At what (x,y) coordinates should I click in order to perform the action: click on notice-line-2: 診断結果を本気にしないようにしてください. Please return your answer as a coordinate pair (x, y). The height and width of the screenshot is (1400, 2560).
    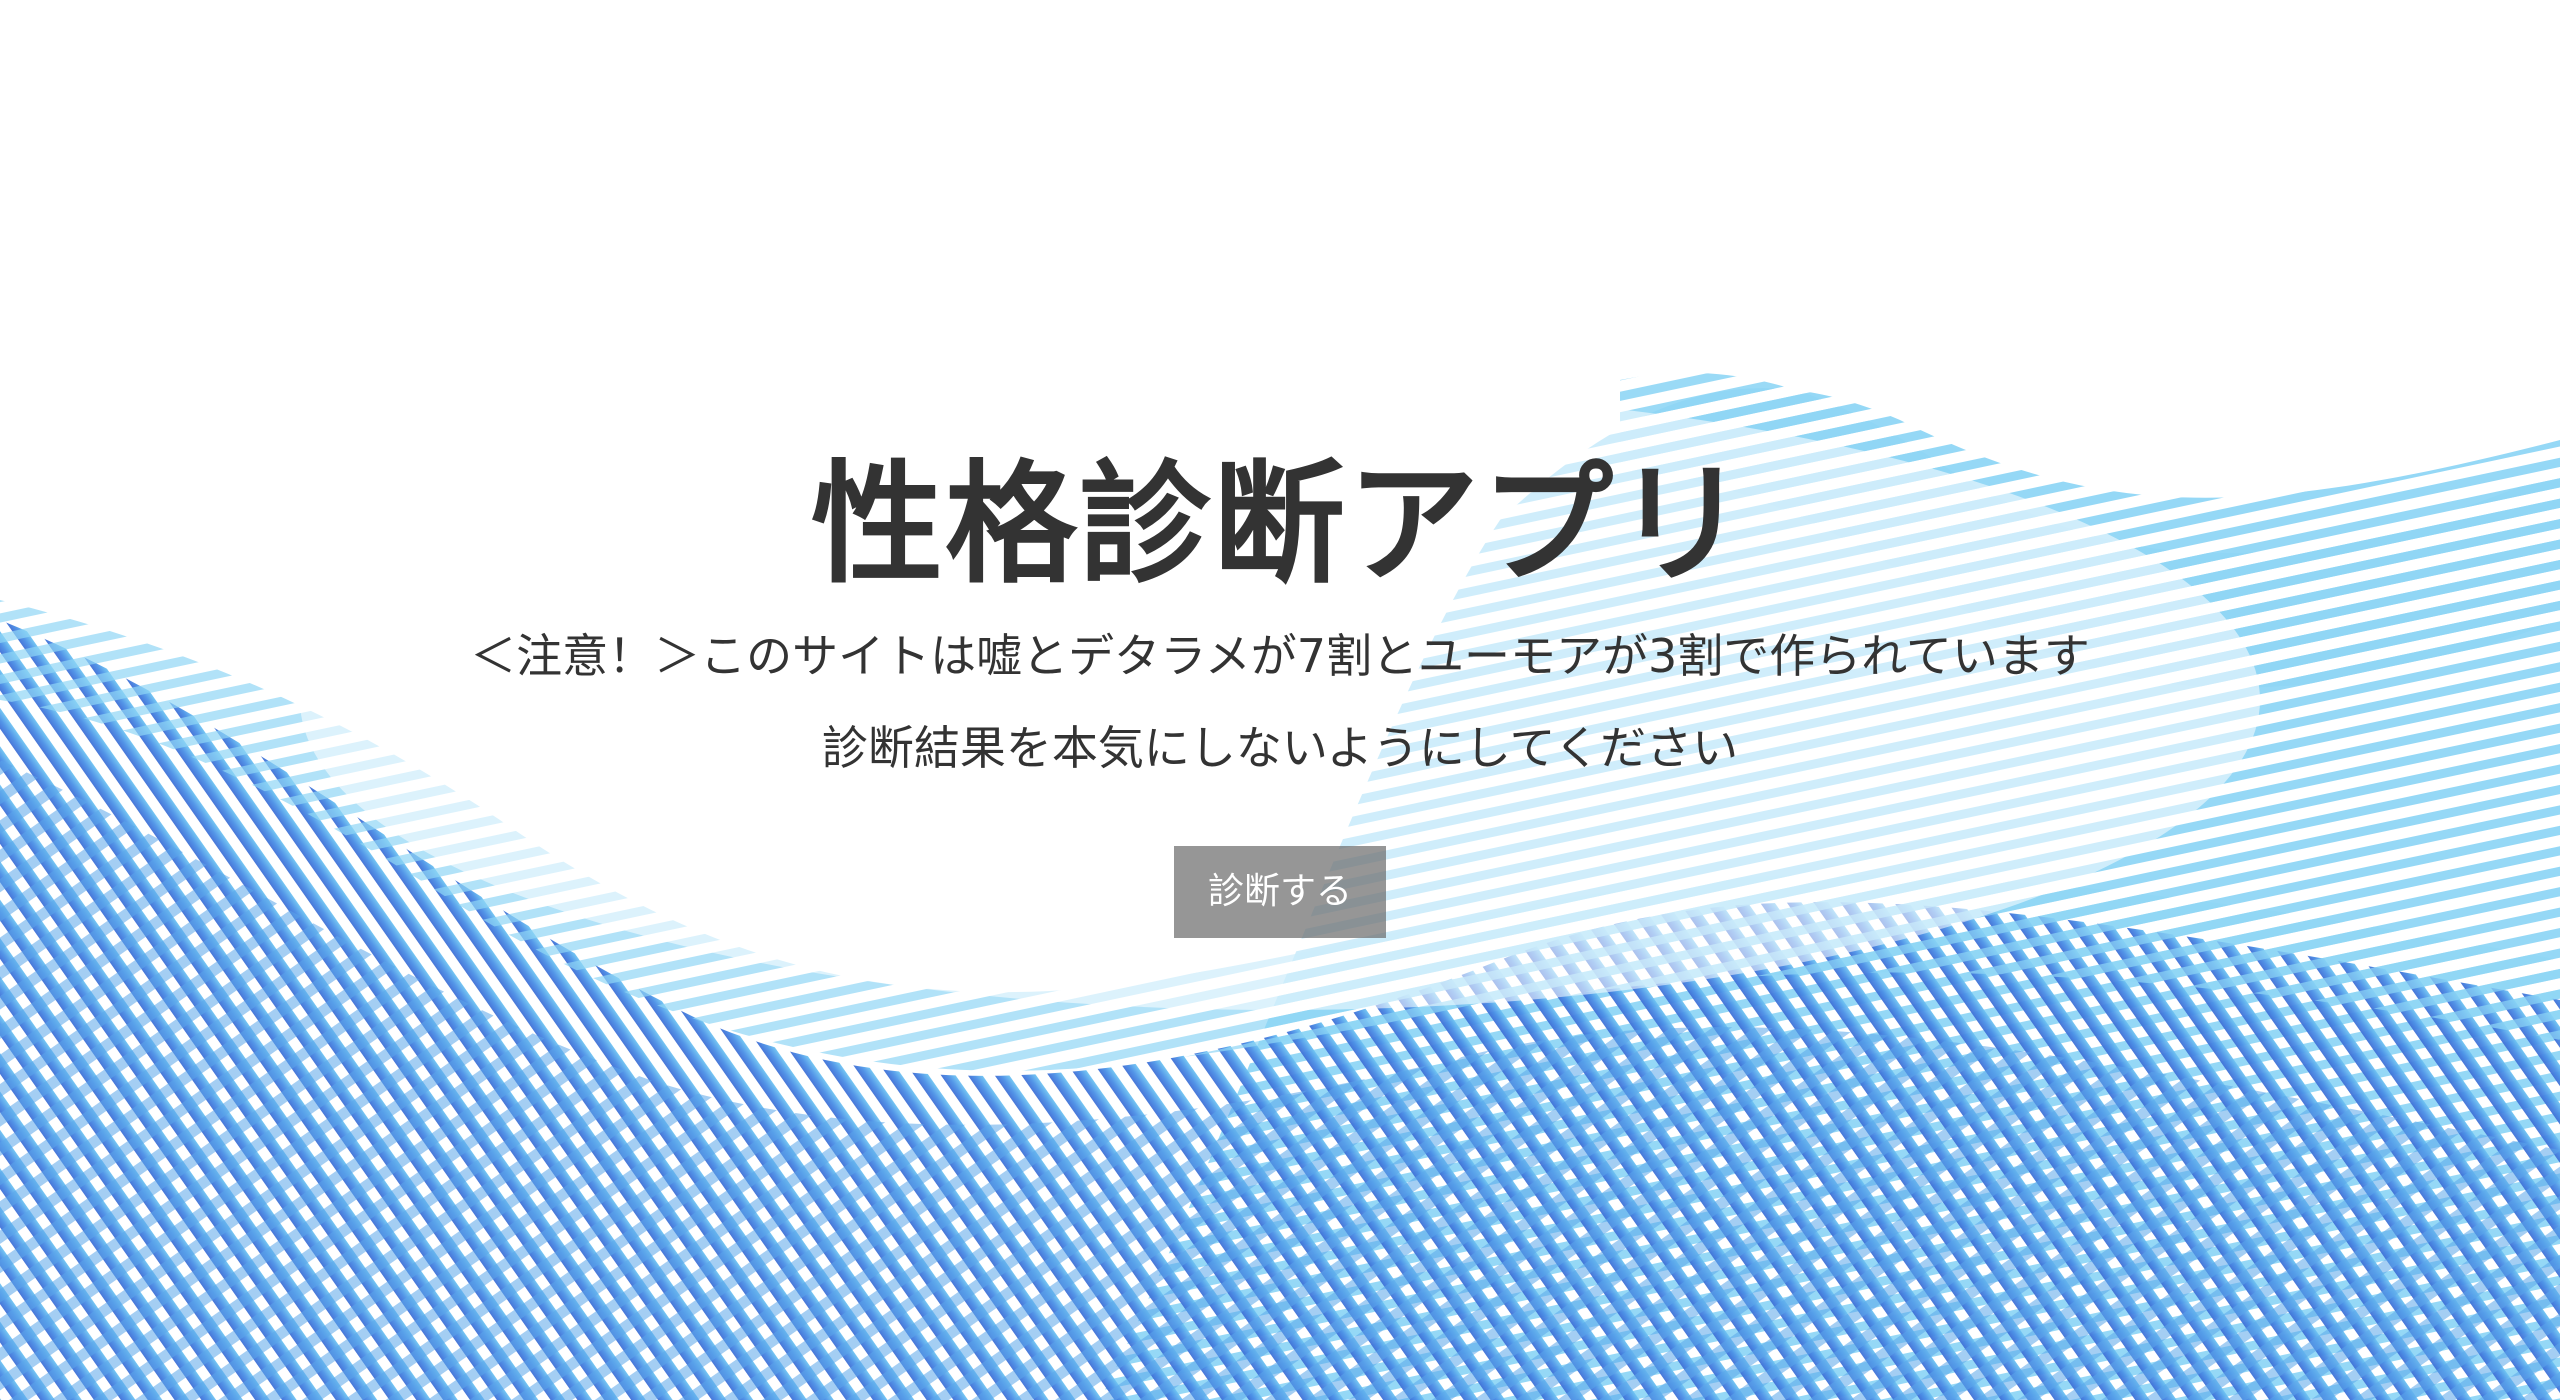
    Looking at the image, I should click on (1280, 748).